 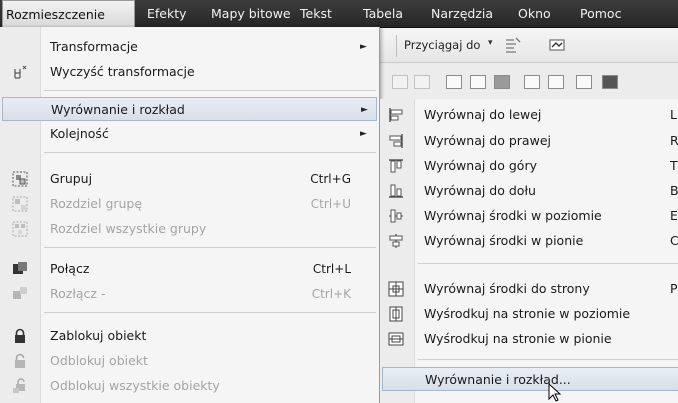 What do you see at coordinates (442, 45) in the screenshot?
I see `snap-to-button: Przyciągaj do` at bounding box center [442, 45].